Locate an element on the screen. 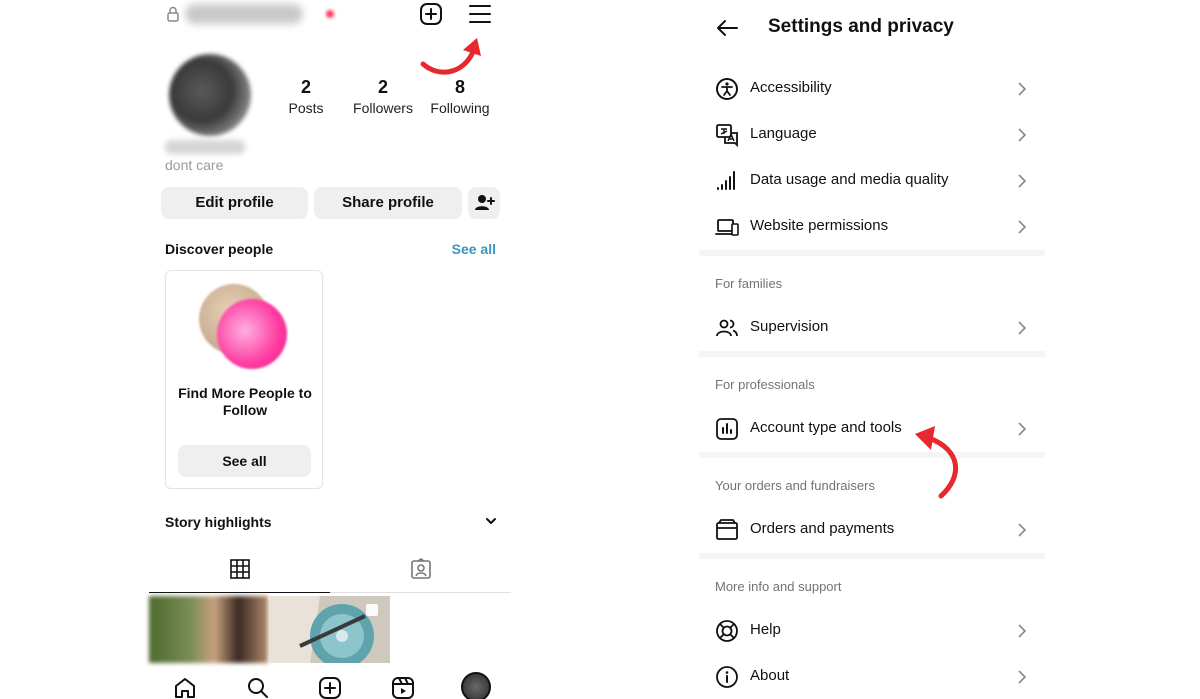  tagged-tab-icon is located at coordinates (421, 569).